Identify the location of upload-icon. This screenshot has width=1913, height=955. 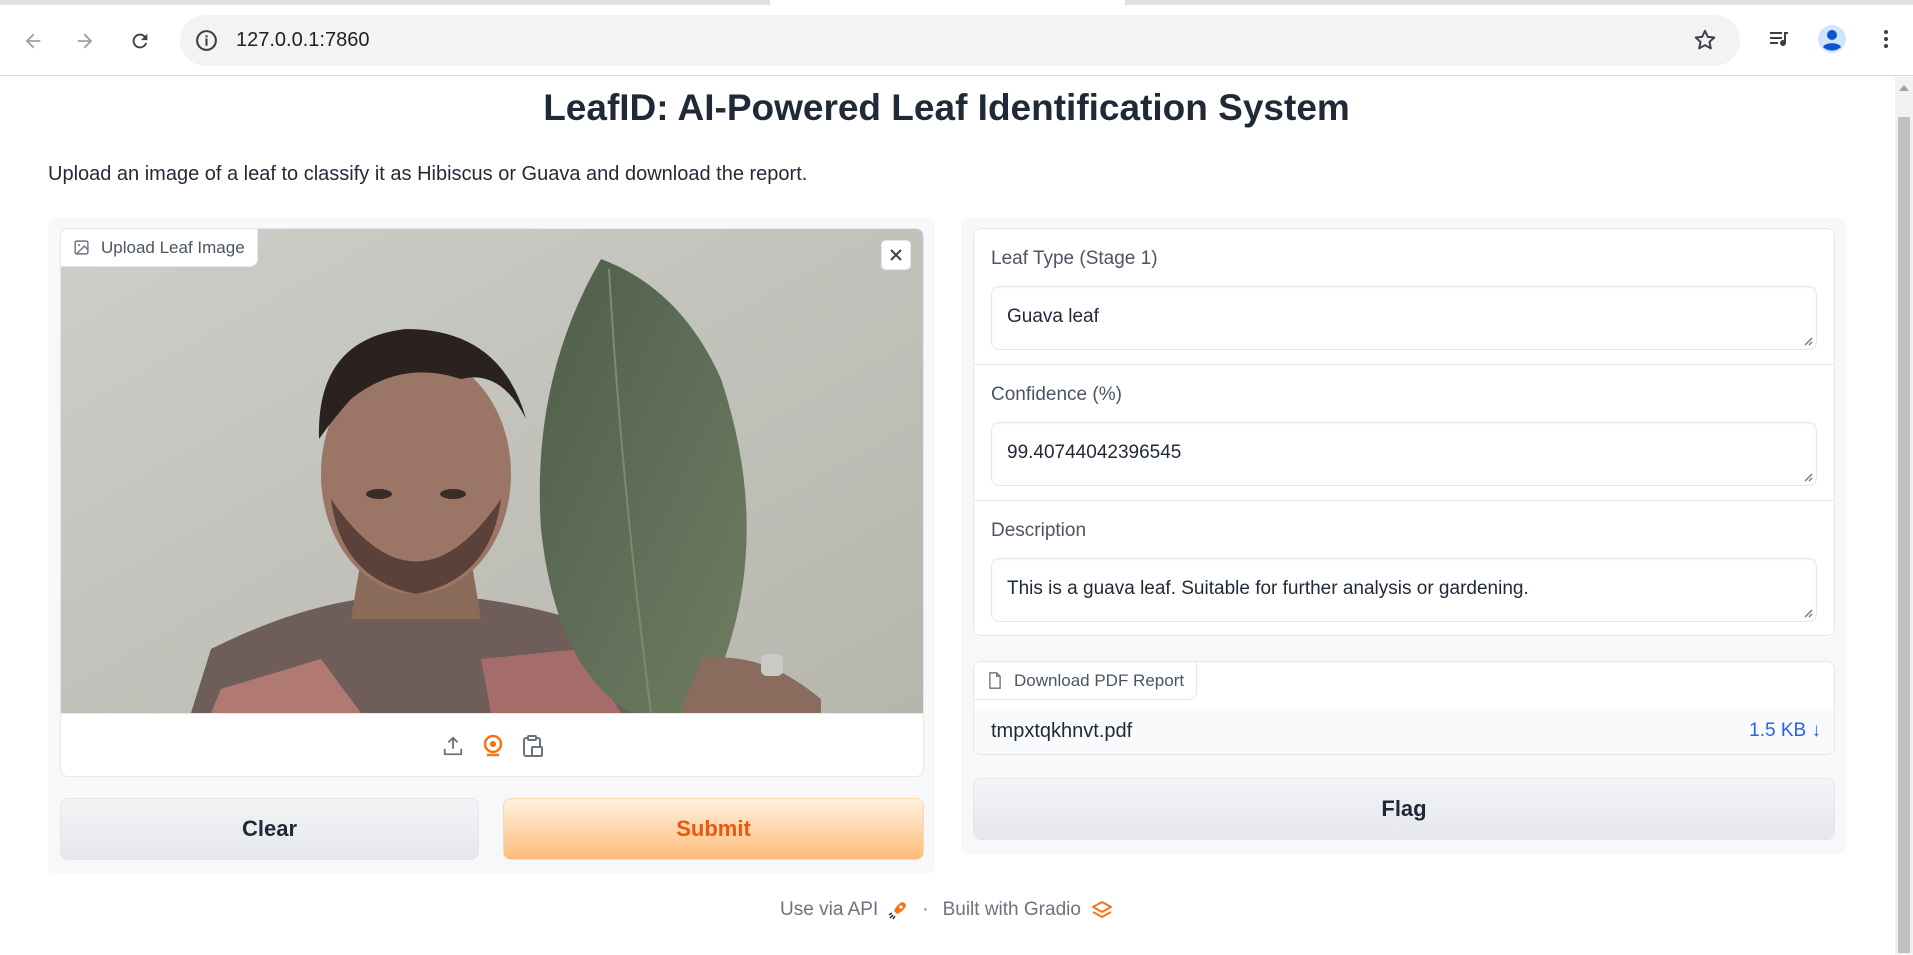
(453, 746).